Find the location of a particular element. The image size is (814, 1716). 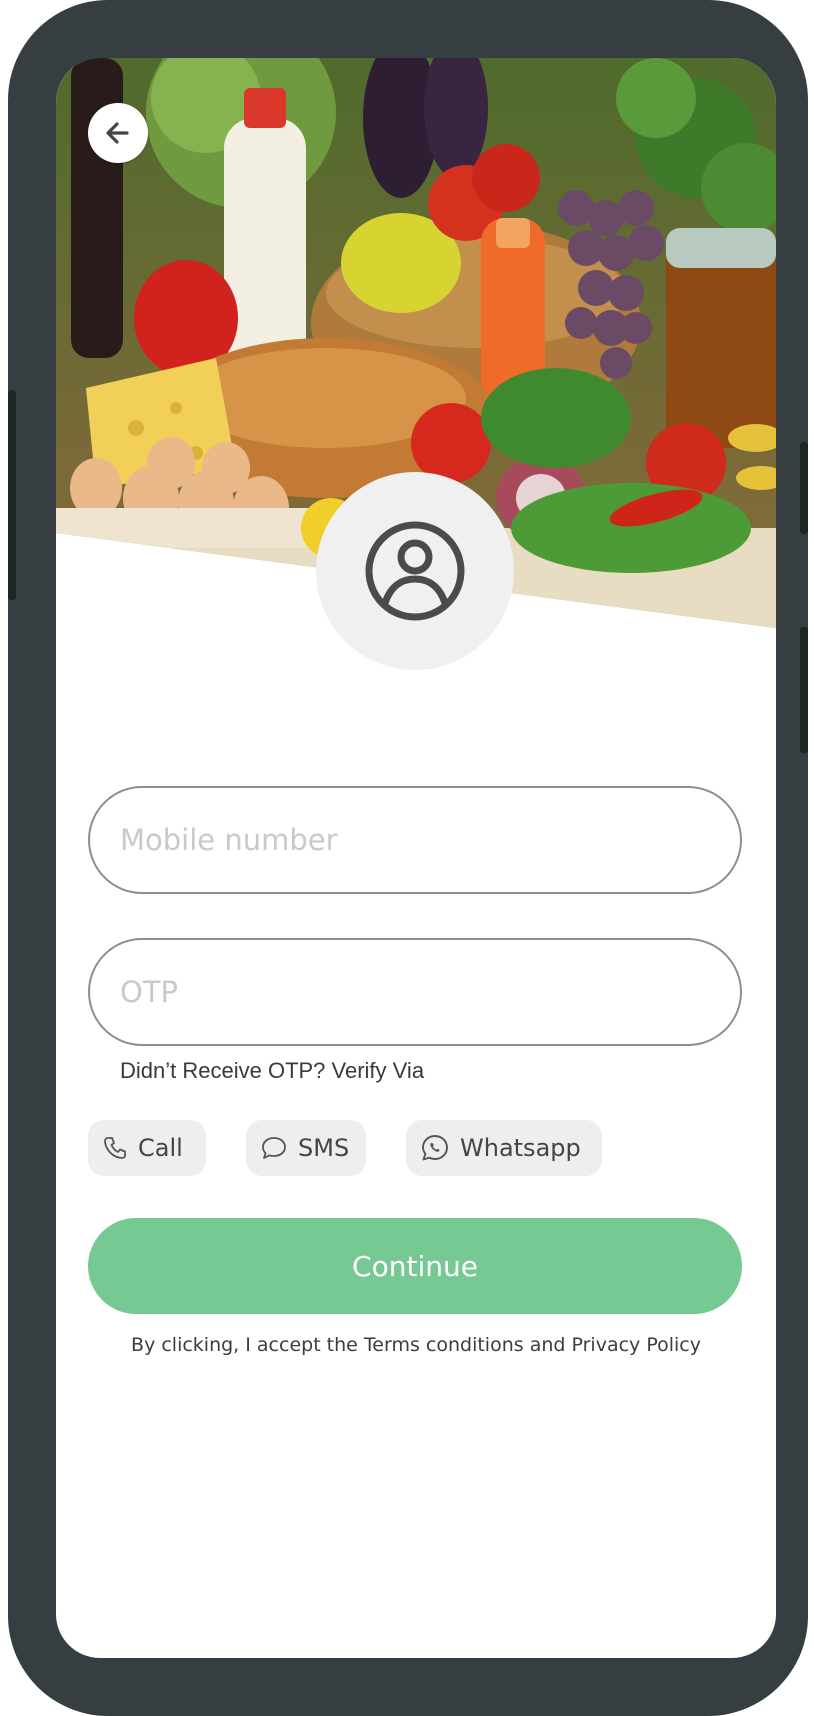

power-button is located at coordinates (804, 488).